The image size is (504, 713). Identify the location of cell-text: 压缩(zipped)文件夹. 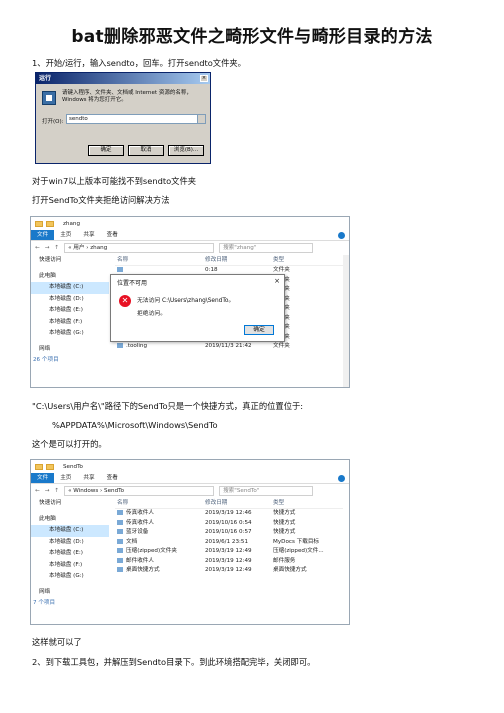
(151, 551).